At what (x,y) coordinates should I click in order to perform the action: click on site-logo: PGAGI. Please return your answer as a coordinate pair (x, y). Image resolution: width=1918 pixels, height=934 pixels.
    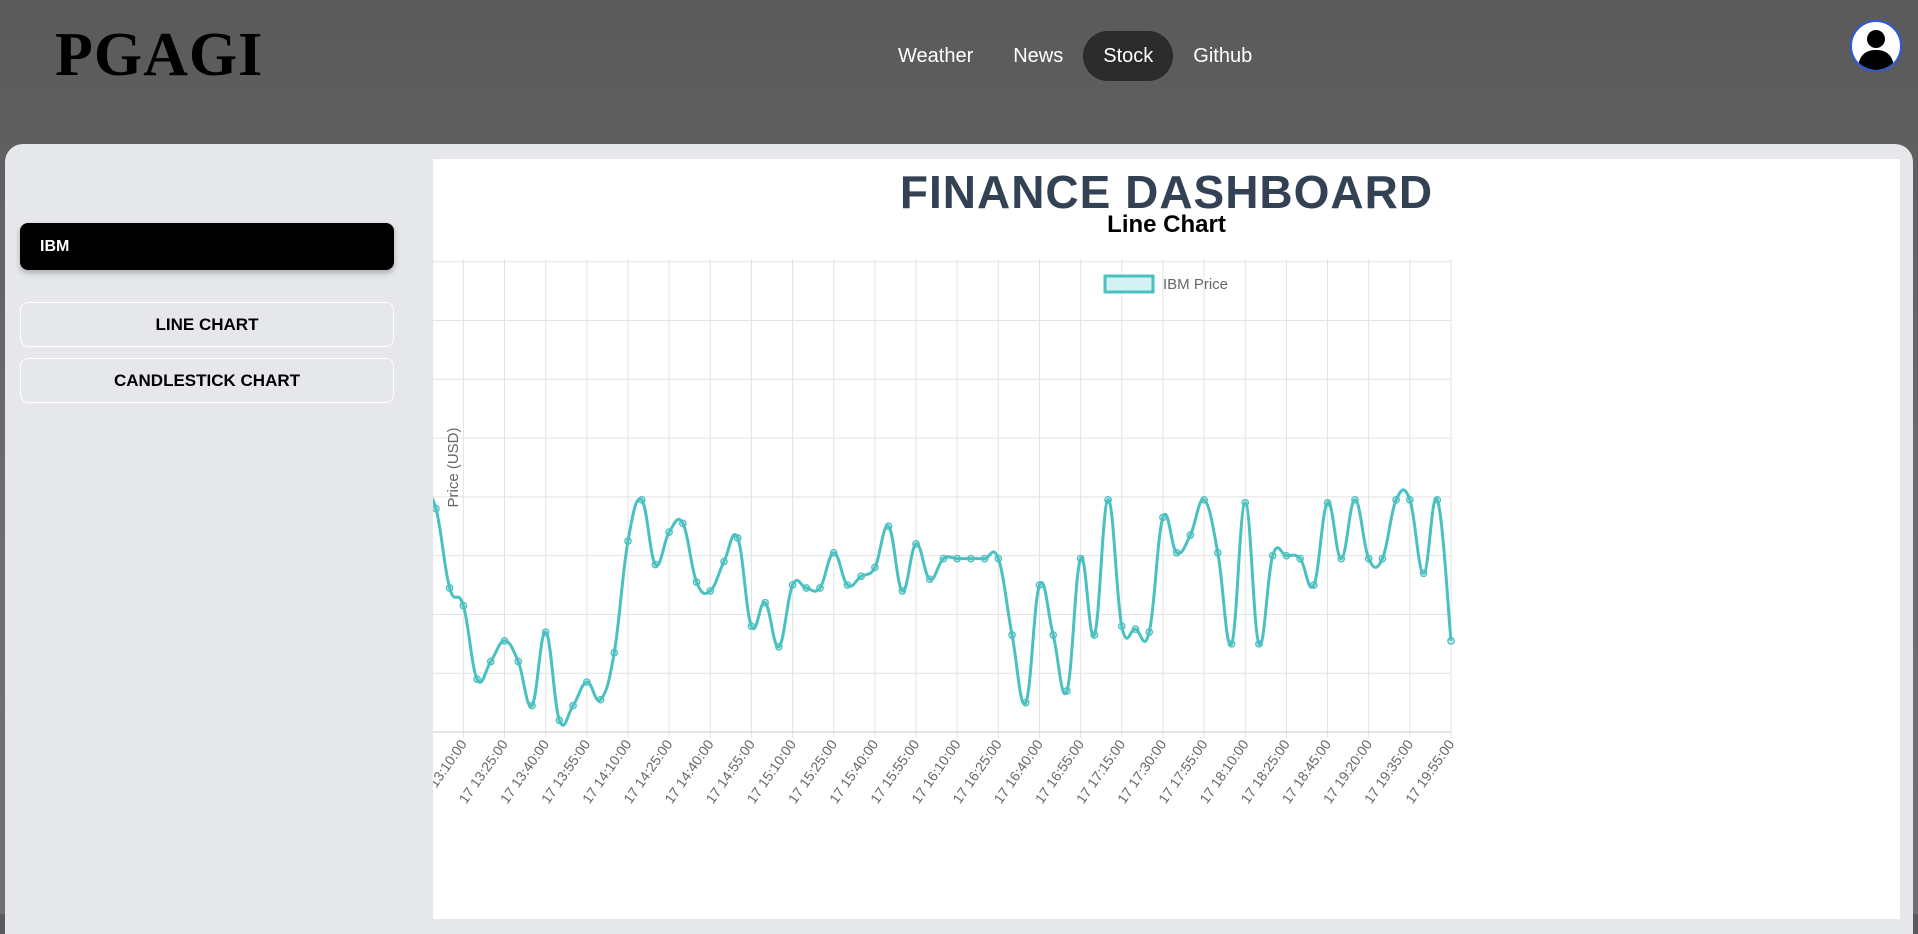
    Looking at the image, I should click on (159, 55).